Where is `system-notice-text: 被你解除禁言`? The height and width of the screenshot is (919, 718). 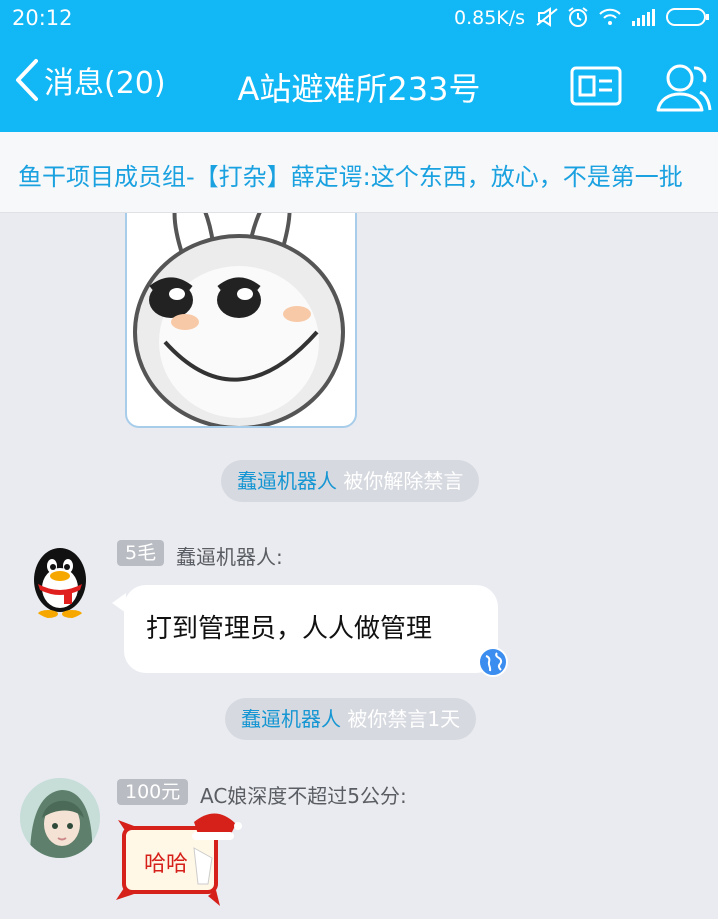
system-notice-text: 被你解除禁言 is located at coordinates (400, 481).